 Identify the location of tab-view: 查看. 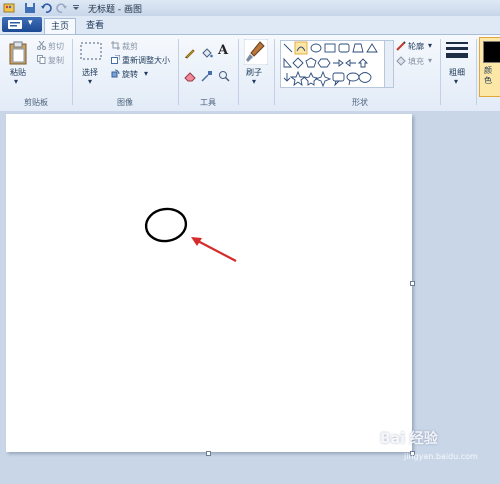
(95, 26).